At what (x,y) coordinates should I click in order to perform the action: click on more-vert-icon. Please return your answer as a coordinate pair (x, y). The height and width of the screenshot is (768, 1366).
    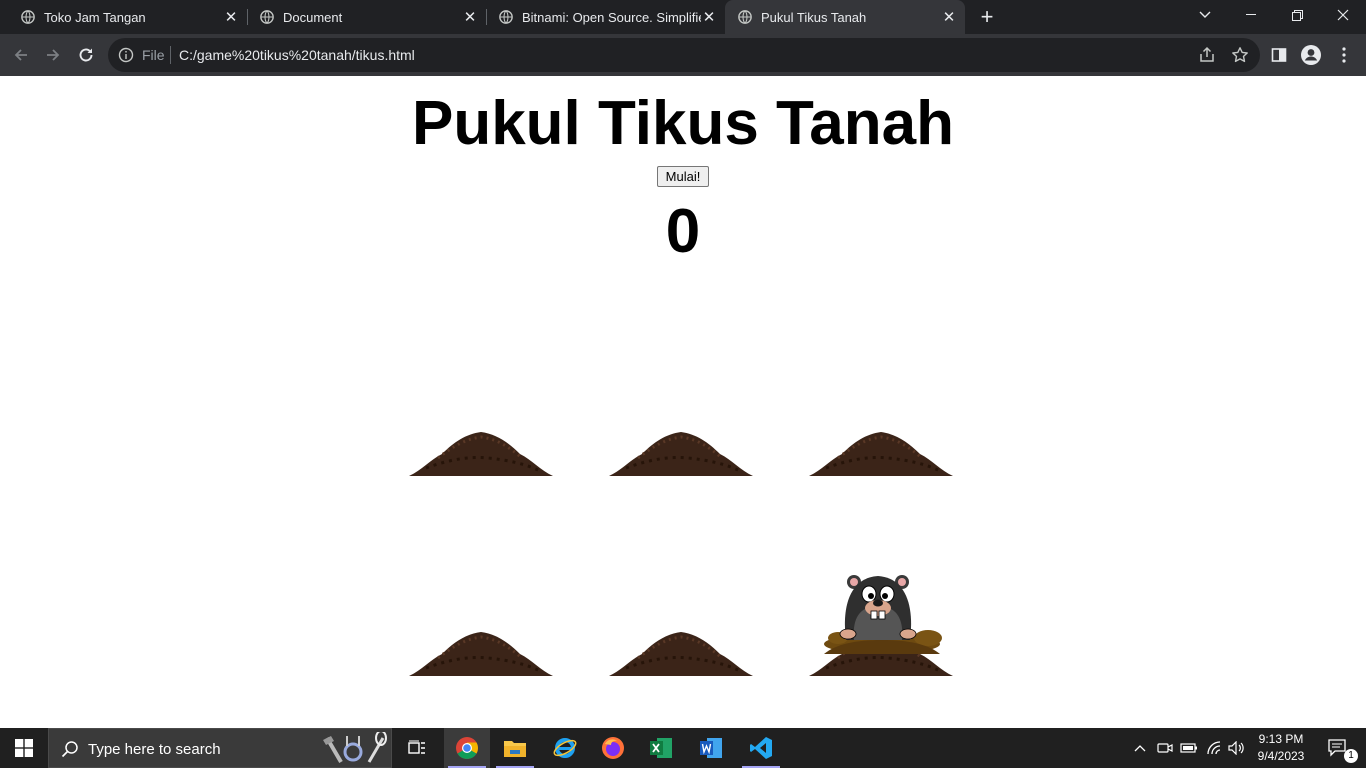
    Looking at the image, I should click on (1344, 55).